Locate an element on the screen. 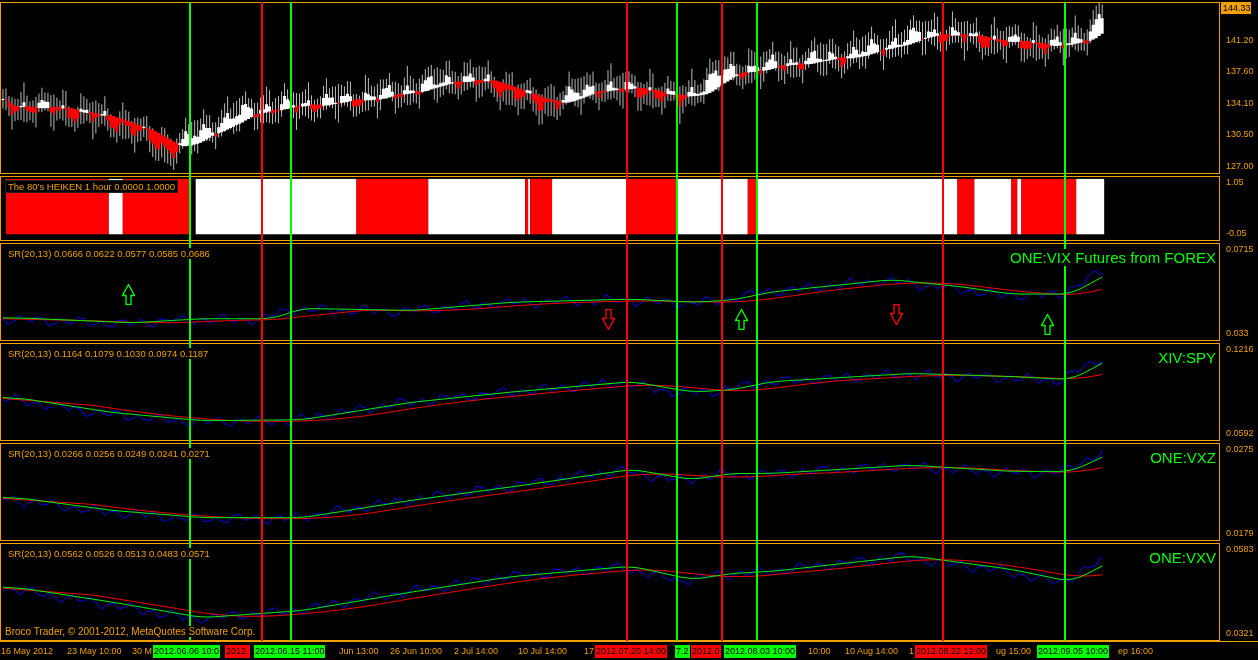  price-scale-label: 0.0179 is located at coordinates (1239, 533).